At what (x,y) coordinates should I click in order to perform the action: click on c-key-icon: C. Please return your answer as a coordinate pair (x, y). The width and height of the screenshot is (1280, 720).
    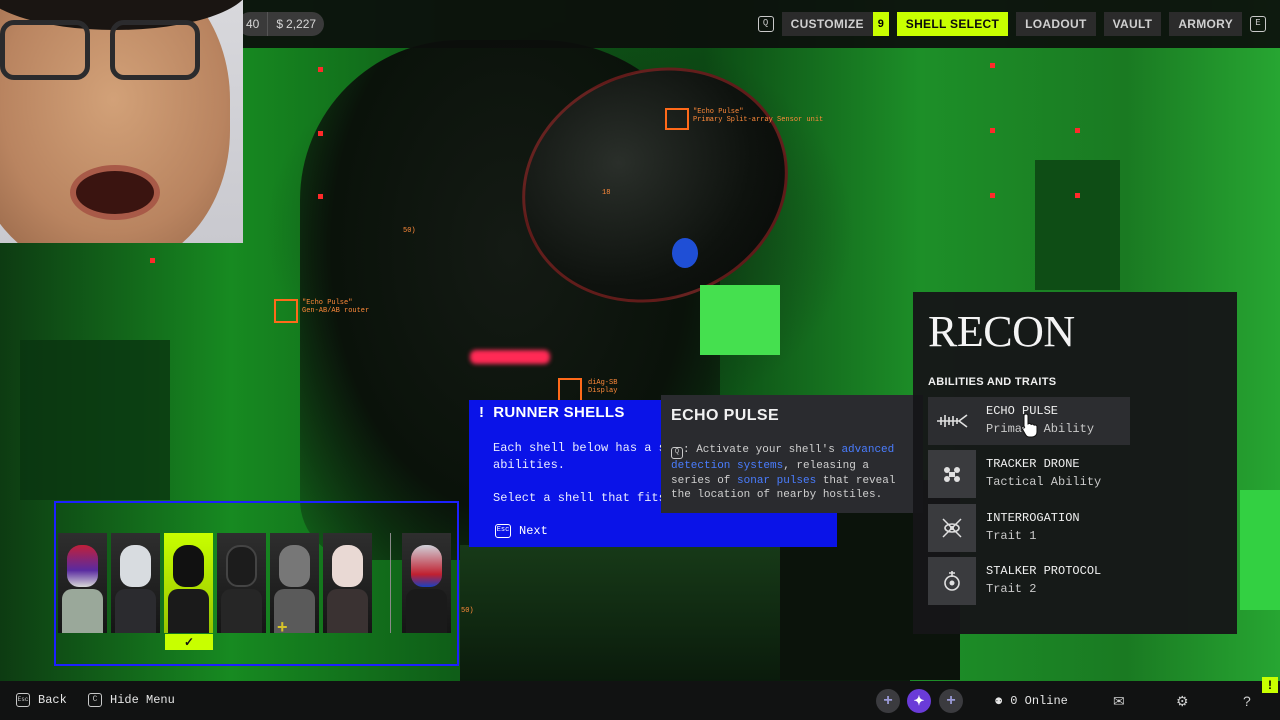
    Looking at the image, I should click on (95, 700).